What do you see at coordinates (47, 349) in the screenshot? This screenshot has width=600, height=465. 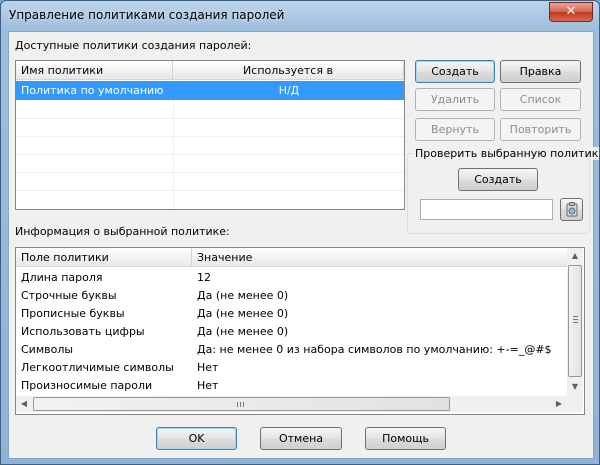 I see `info-field-cell: Символы` at bounding box center [47, 349].